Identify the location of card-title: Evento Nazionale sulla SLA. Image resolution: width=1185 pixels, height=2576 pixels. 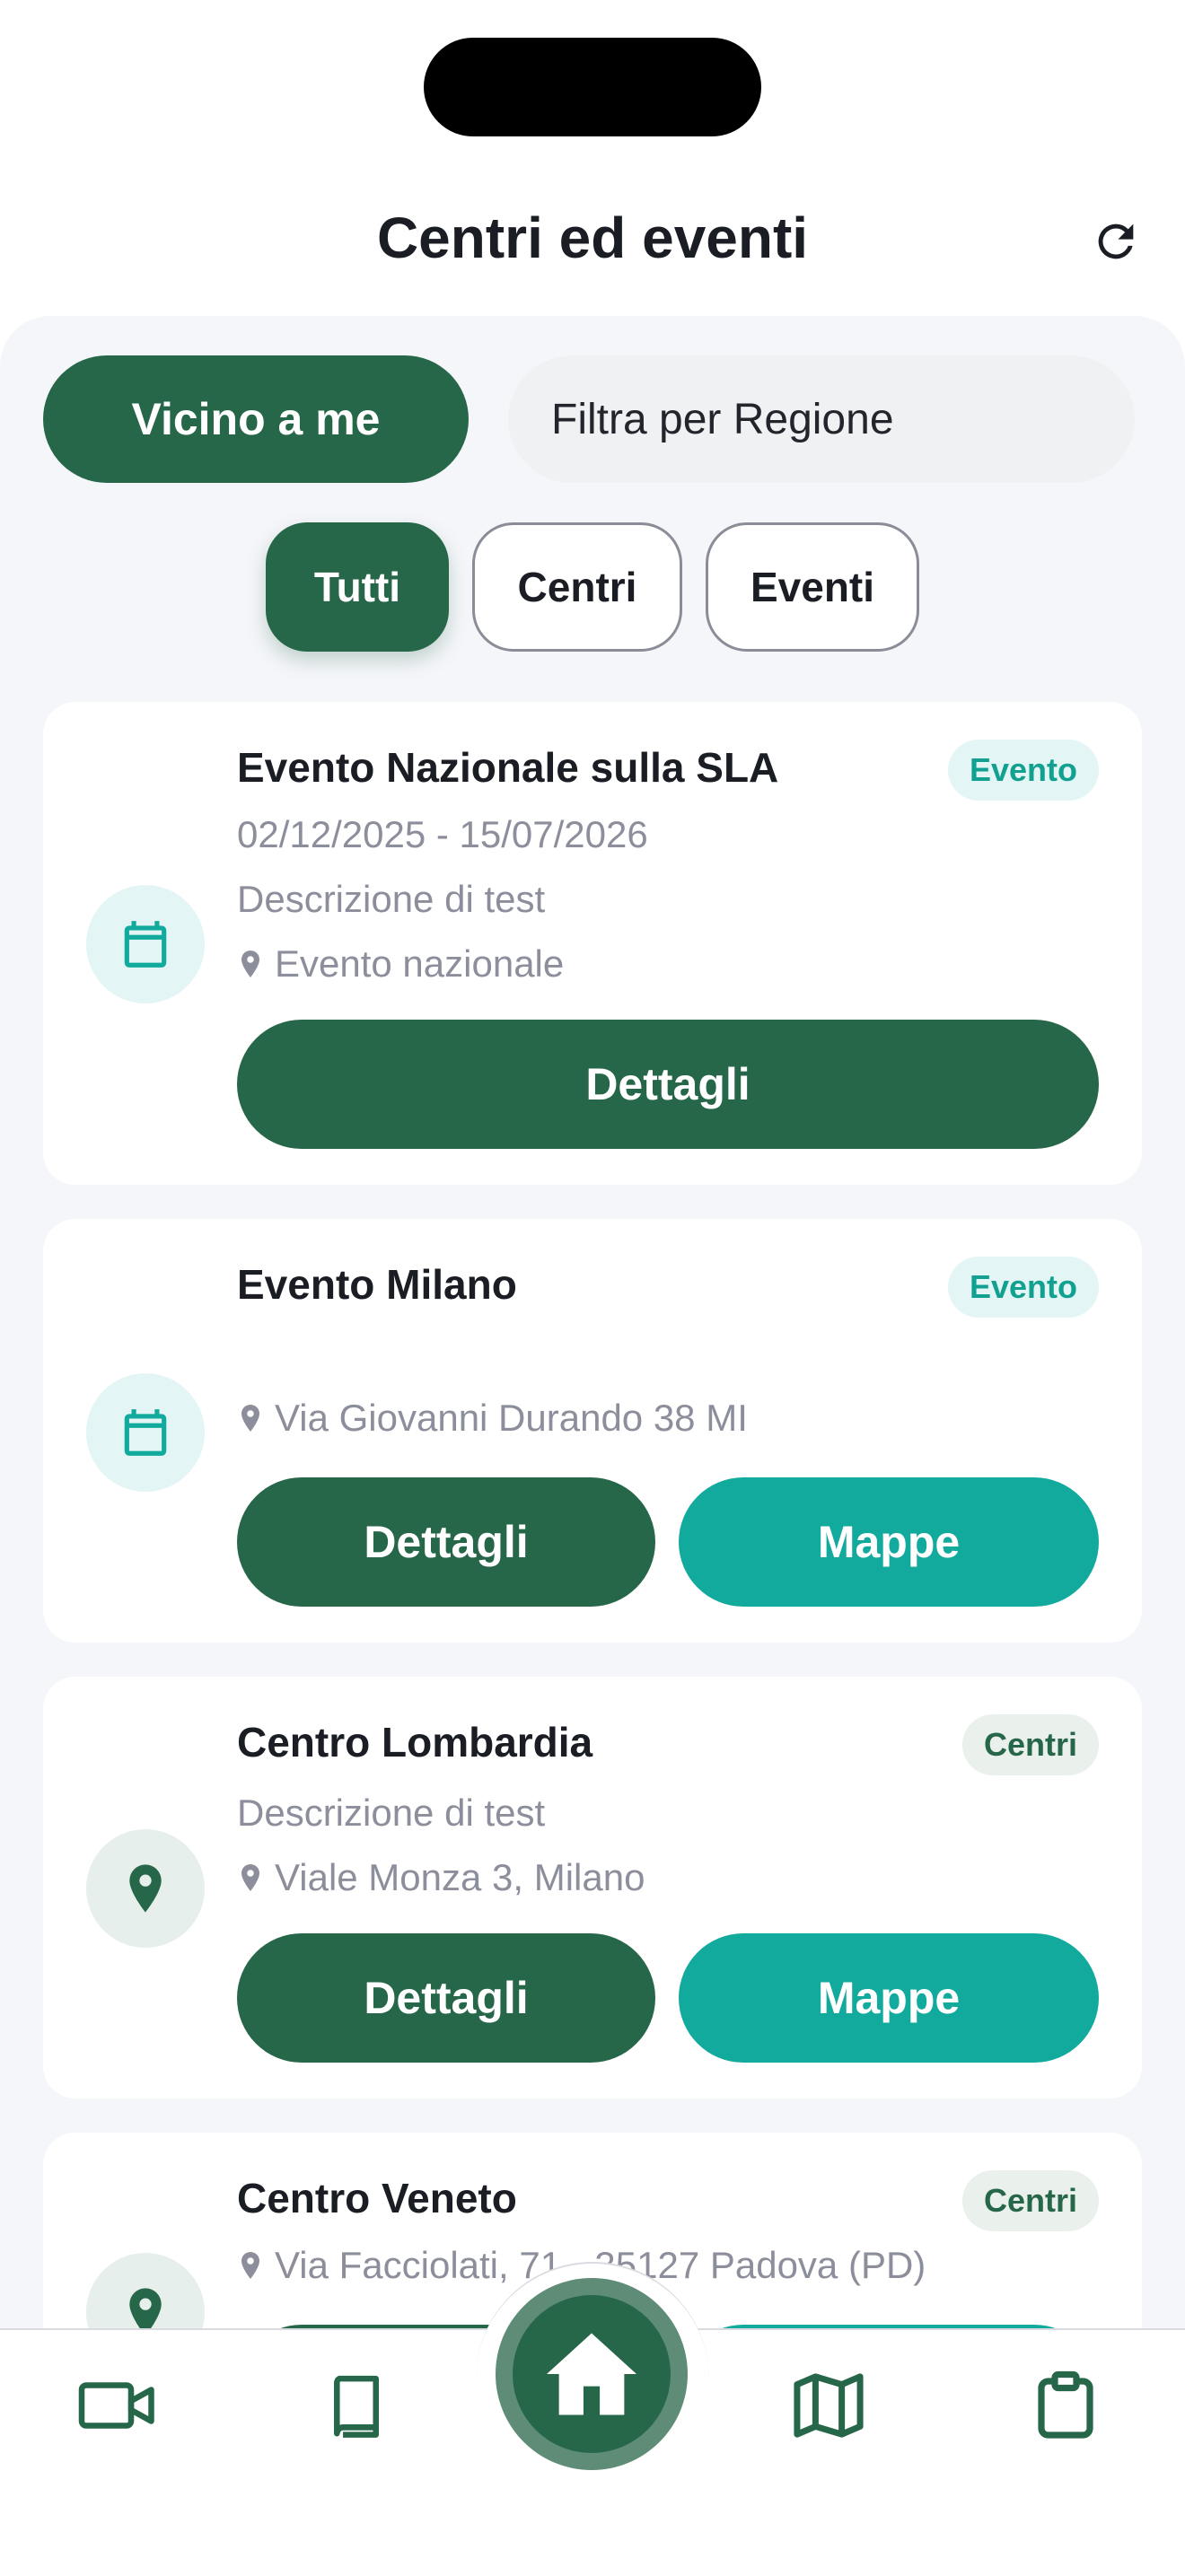
(508, 767).